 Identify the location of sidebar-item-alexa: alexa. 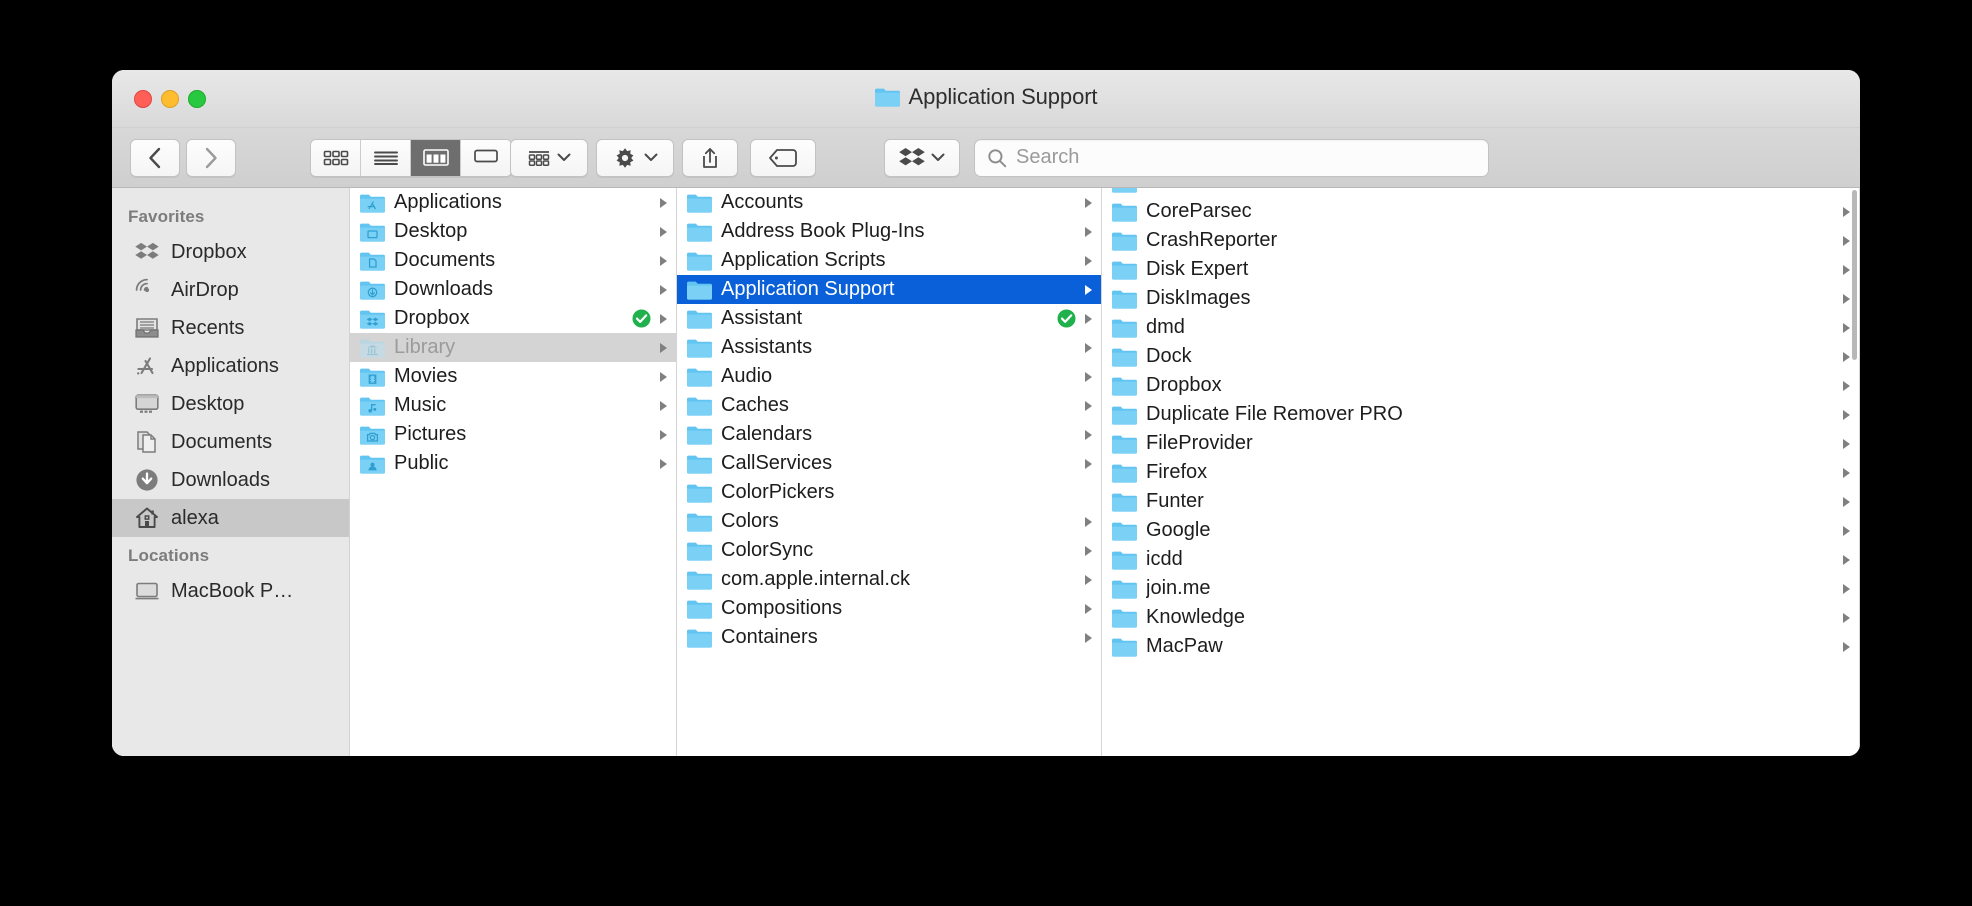
(230, 518).